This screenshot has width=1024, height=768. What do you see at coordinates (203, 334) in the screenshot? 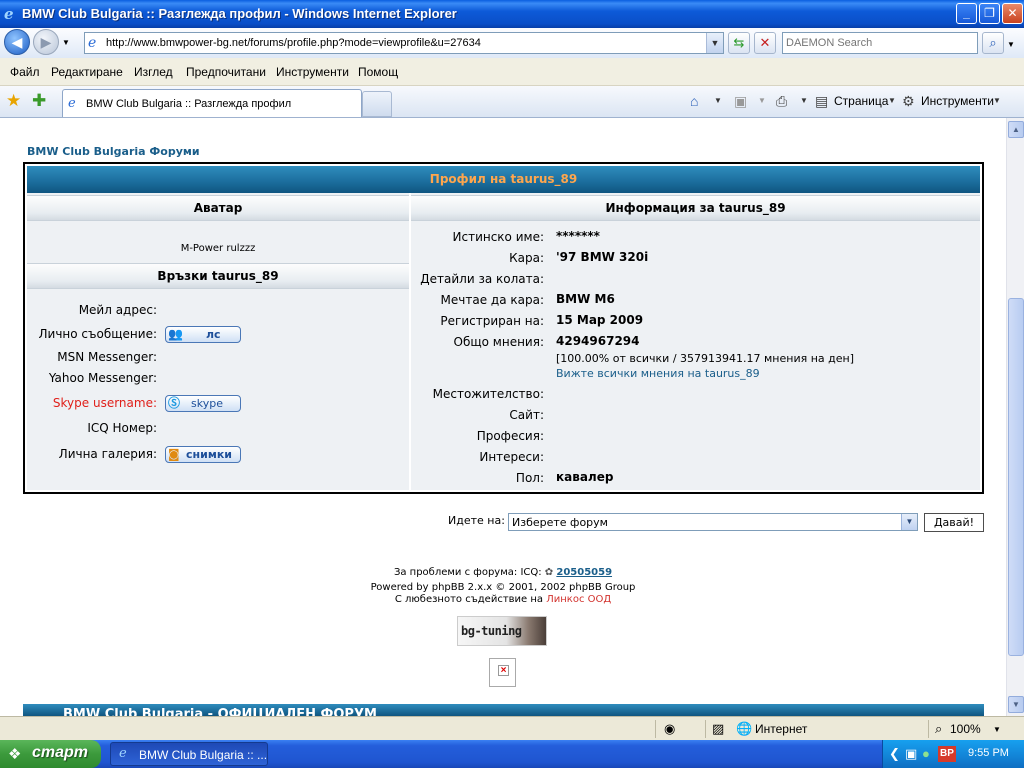
I see `pm-button: 👥 лс` at bounding box center [203, 334].